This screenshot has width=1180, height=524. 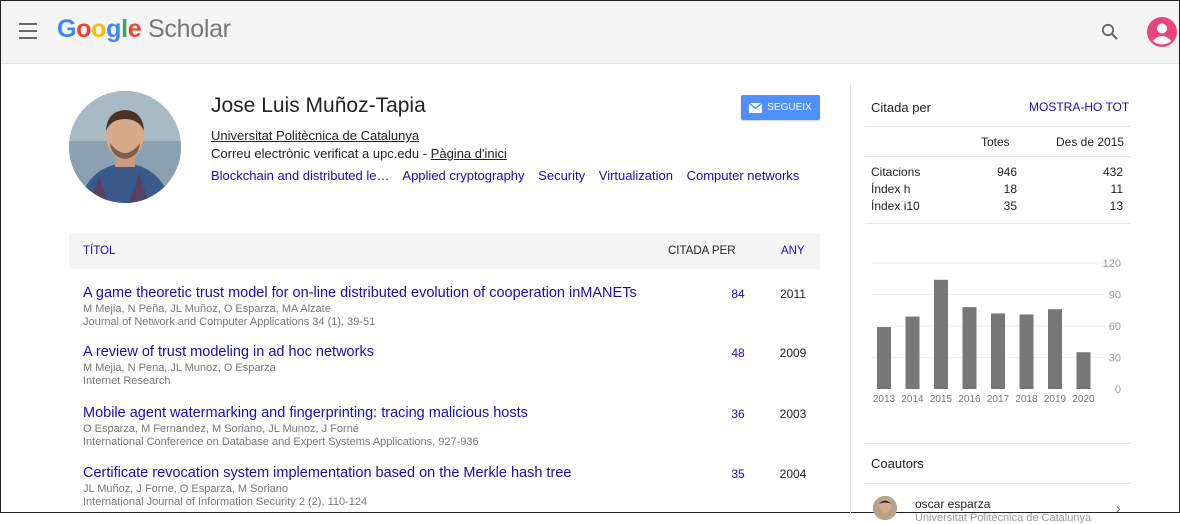 What do you see at coordinates (793, 251) in the screenshot?
I see `sort-by-year-header: ANY` at bounding box center [793, 251].